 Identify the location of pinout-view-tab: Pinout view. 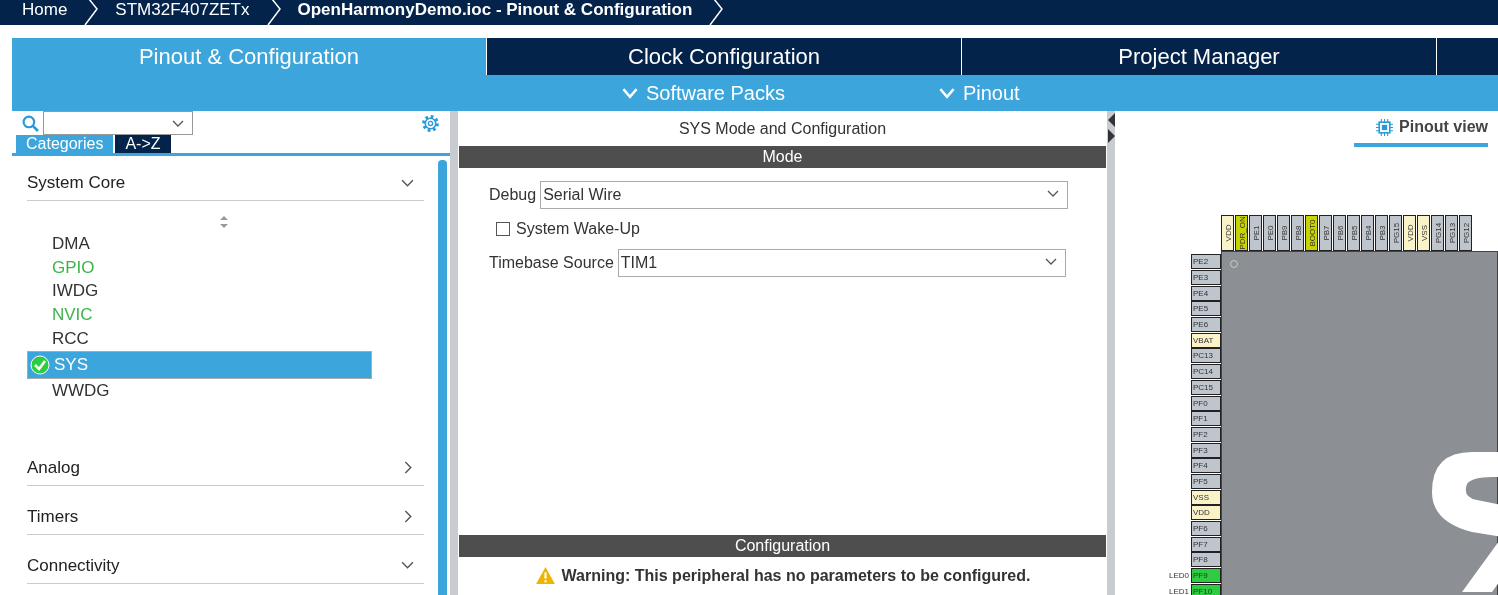
(1421, 129).